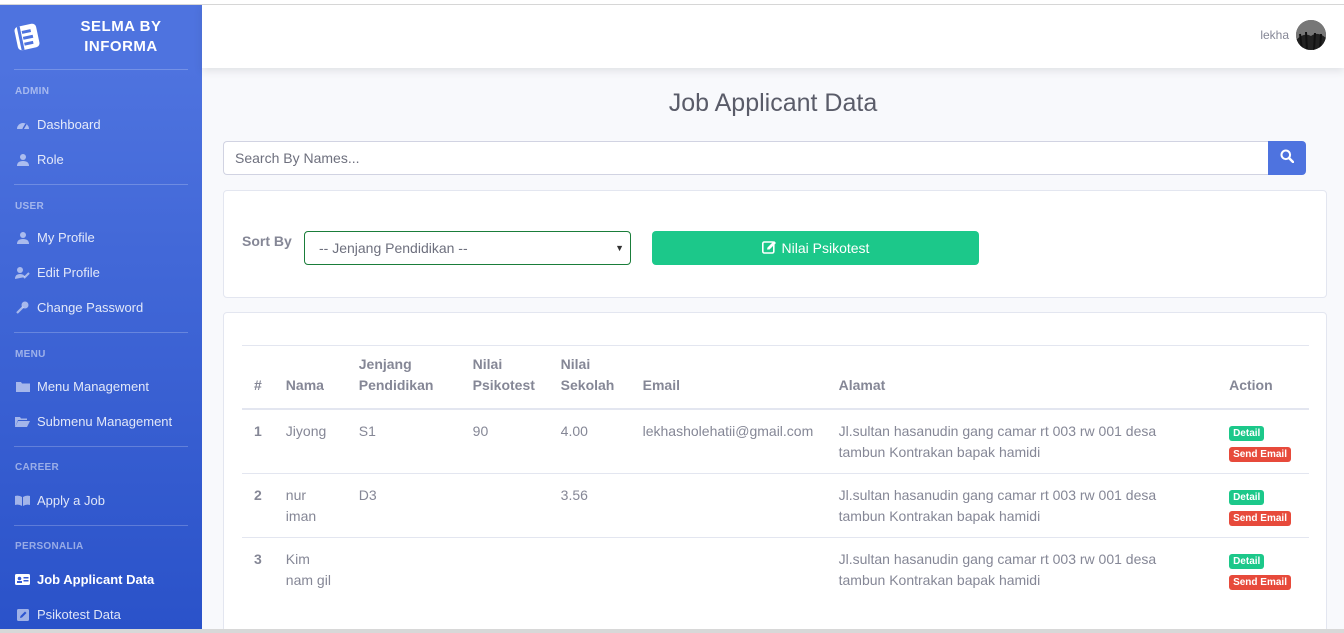 This screenshot has width=1344, height=633. What do you see at coordinates (68, 272) in the screenshot?
I see `sidebar-item-label: Edit Profile` at bounding box center [68, 272].